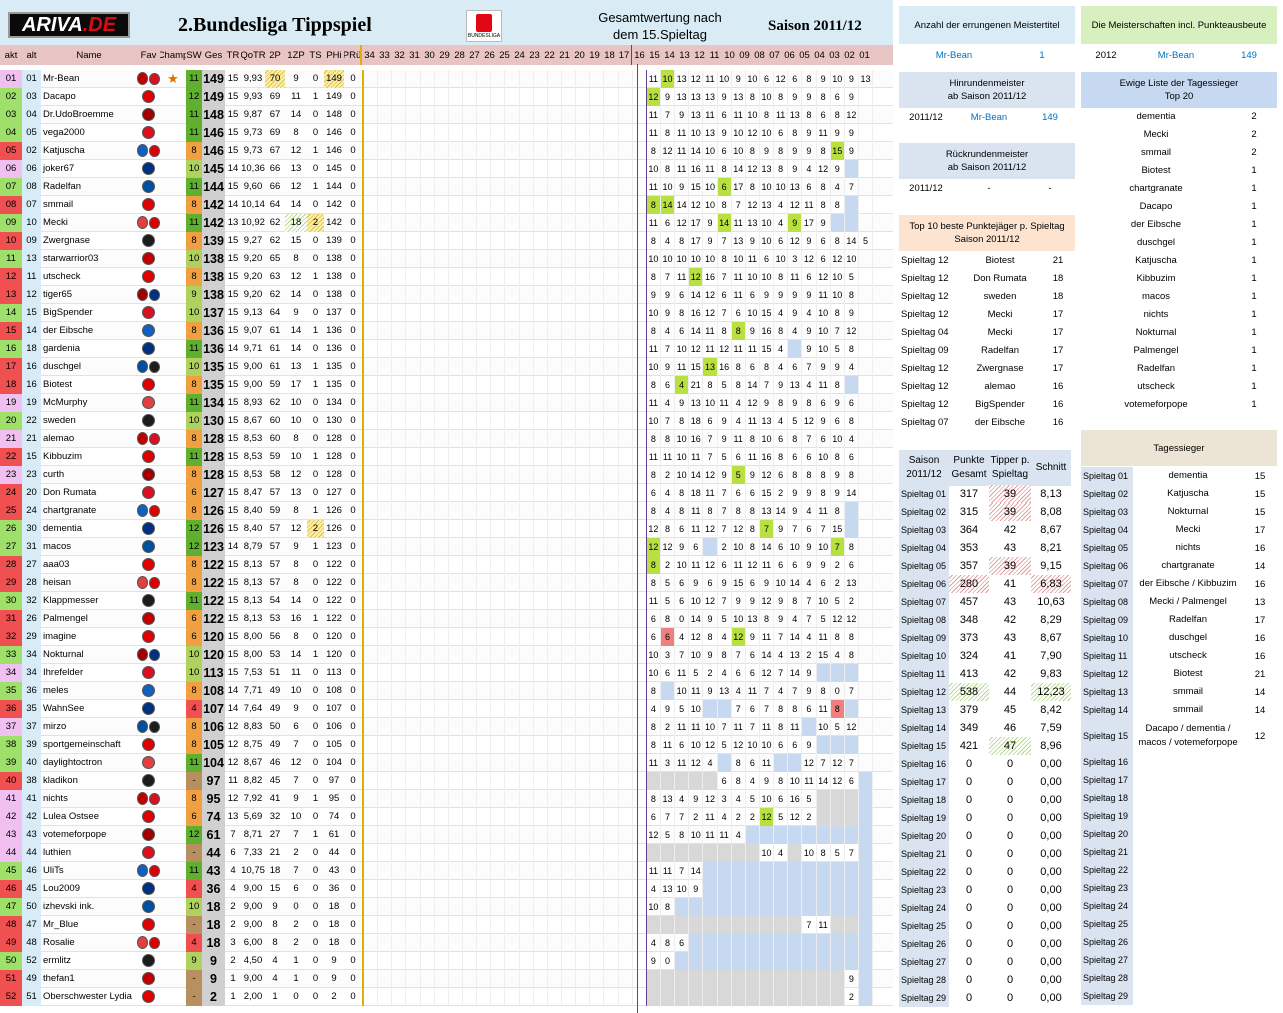 Image resolution: width=1283 pixels, height=1013 pixels. What do you see at coordinates (89, 169) in the screenshot?
I see `player-name: joker67` at bounding box center [89, 169].